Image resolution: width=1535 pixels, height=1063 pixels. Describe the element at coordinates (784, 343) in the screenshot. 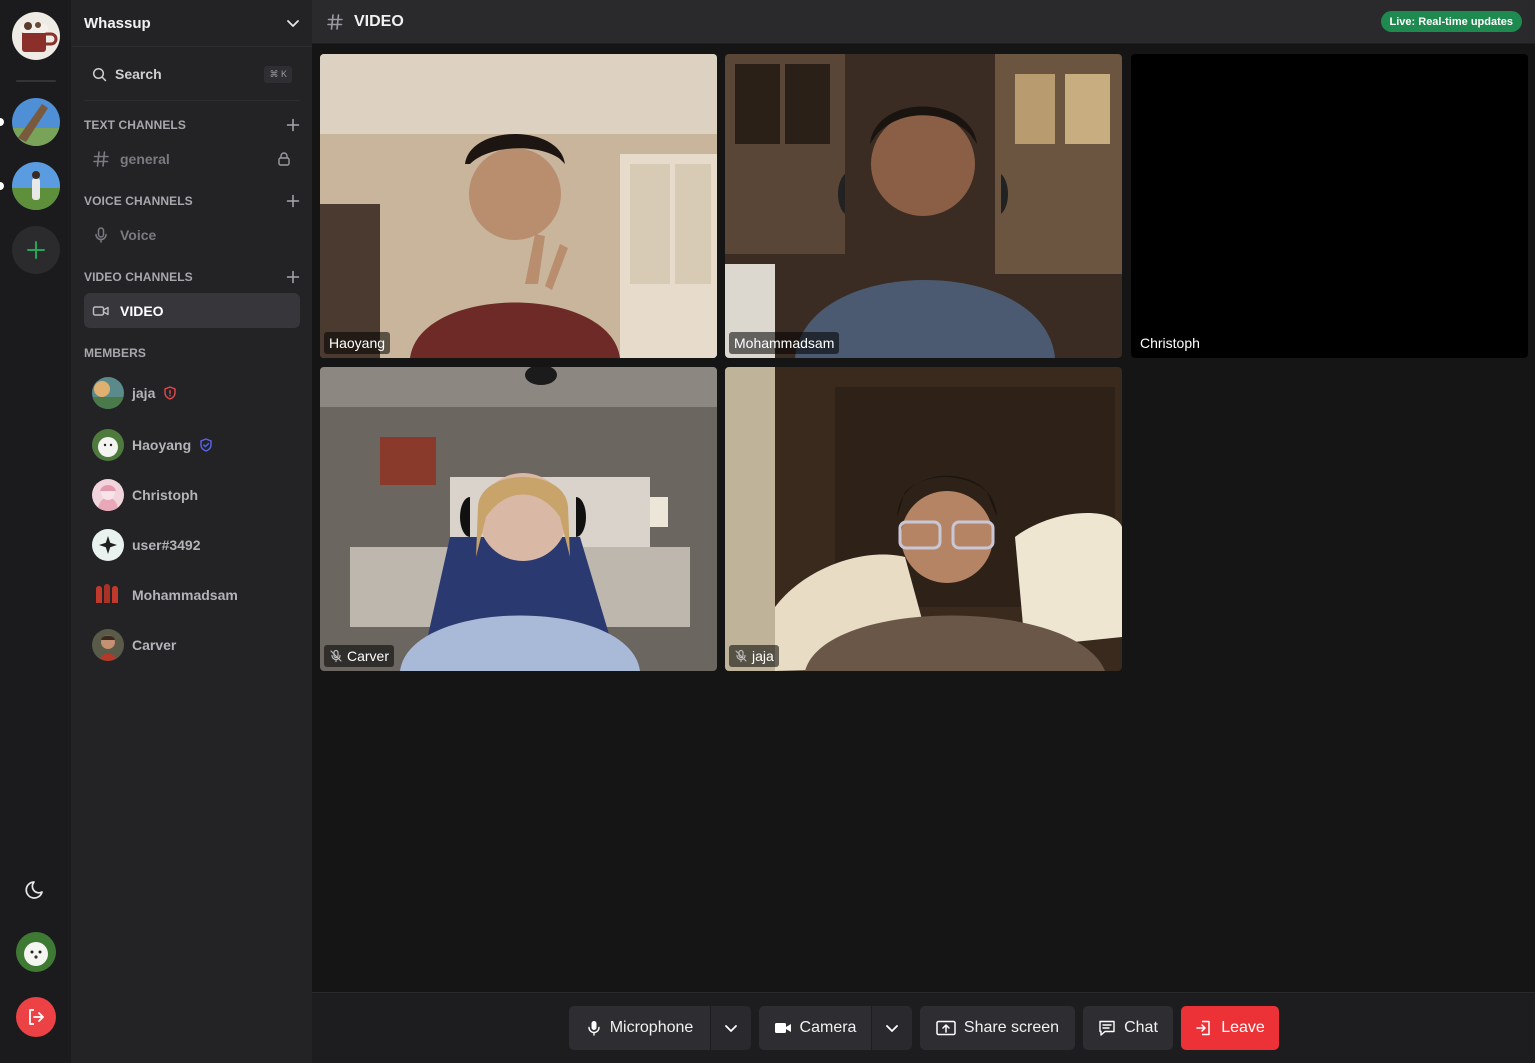

I see `participant-name: Mohammadsam` at that location.